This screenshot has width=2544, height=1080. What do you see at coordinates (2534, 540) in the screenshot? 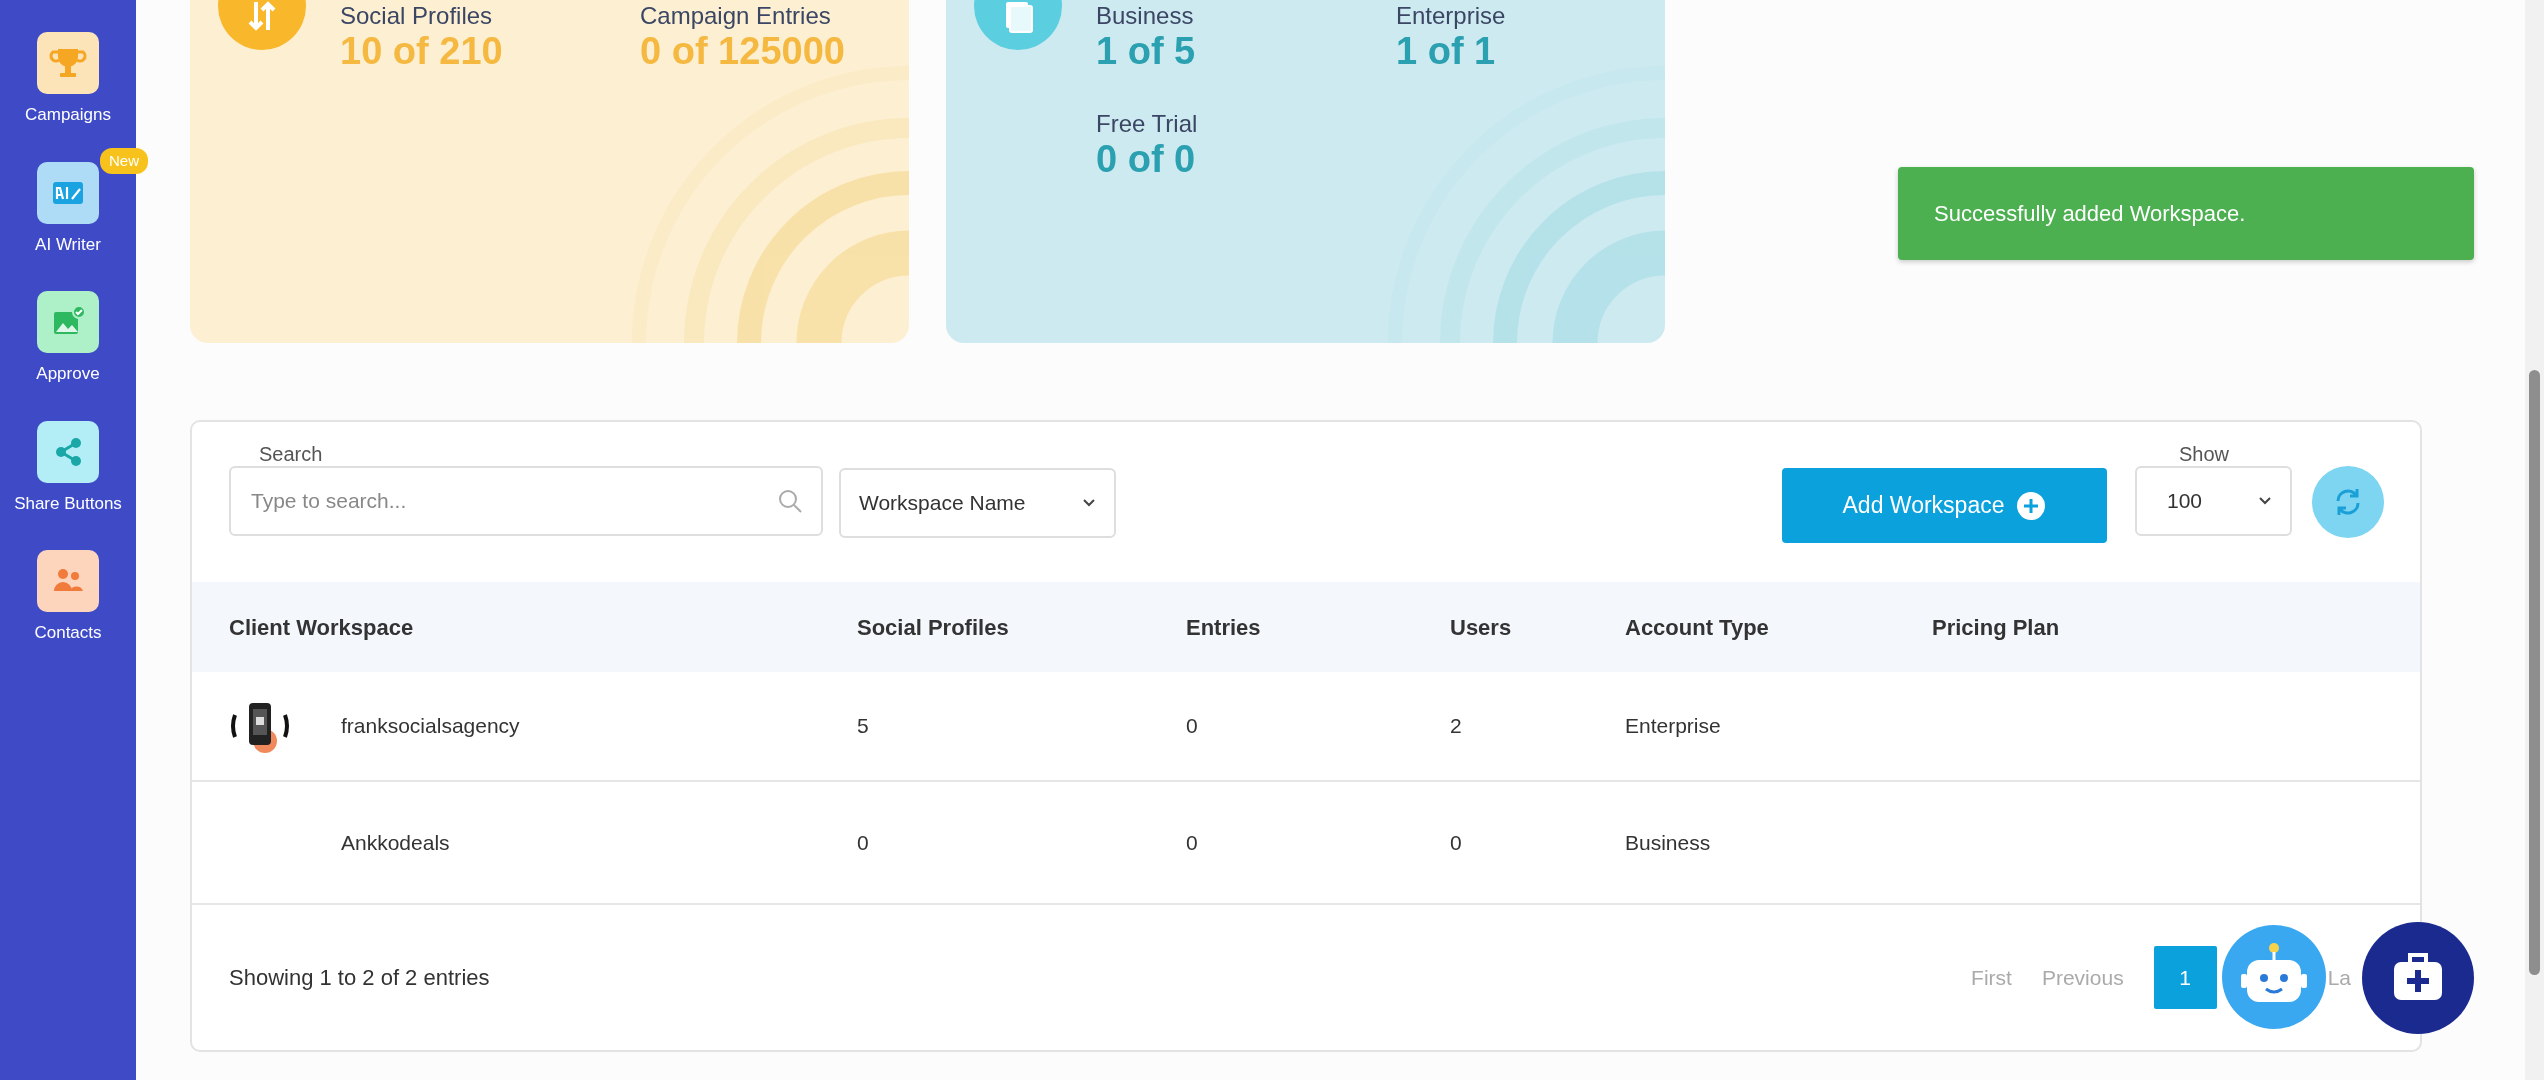
I see `scrollbar` at bounding box center [2534, 540].